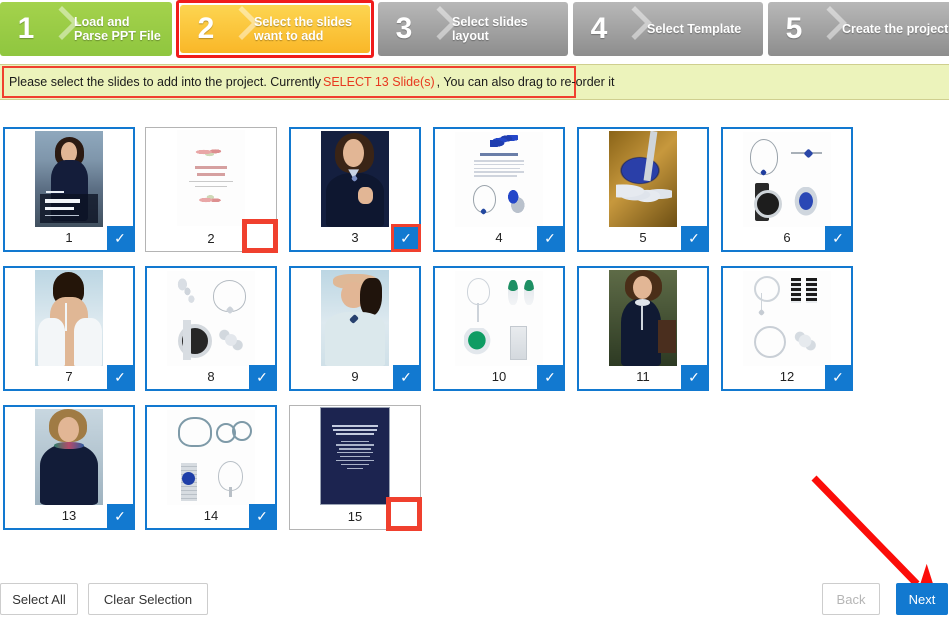 The width and height of the screenshot is (949, 625). I want to click on slide-card-2: 2, so click(211, 190).